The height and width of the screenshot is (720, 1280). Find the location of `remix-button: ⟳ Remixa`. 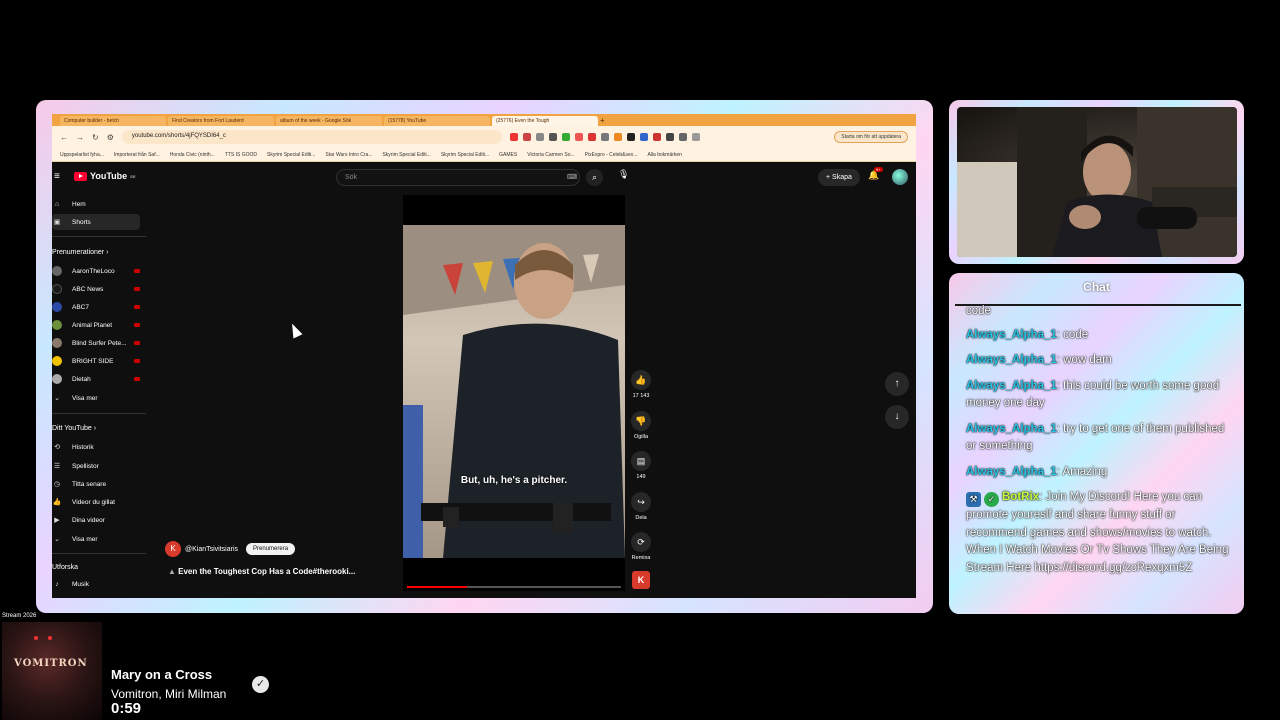

remix-button: ⟳ Remixa is located at coordinates (641, 546).